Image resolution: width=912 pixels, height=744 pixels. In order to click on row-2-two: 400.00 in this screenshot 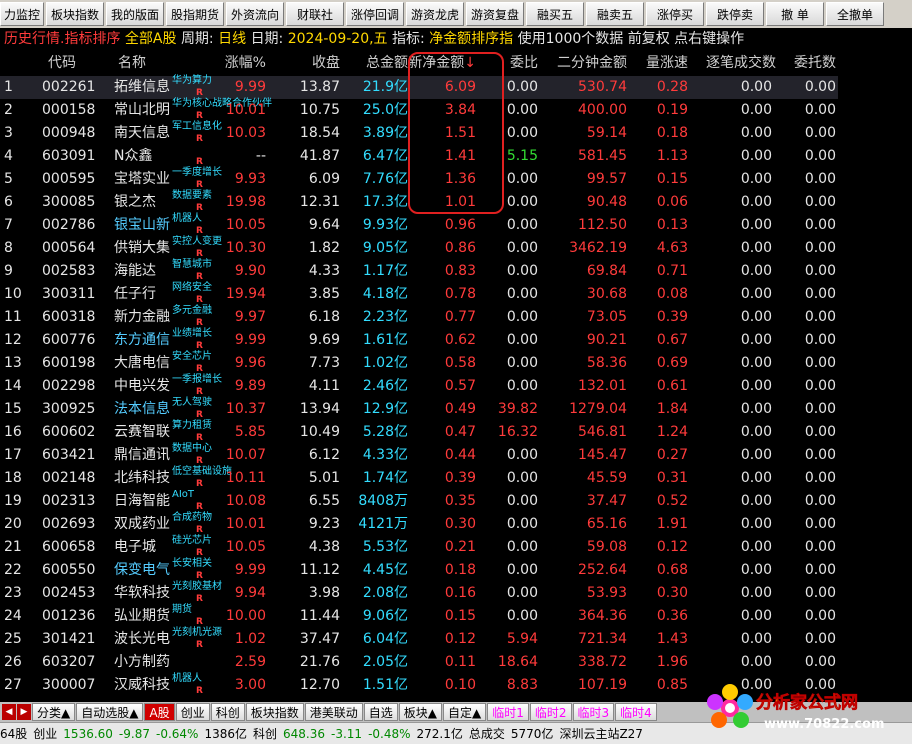, I will do `click(602, 110)`.